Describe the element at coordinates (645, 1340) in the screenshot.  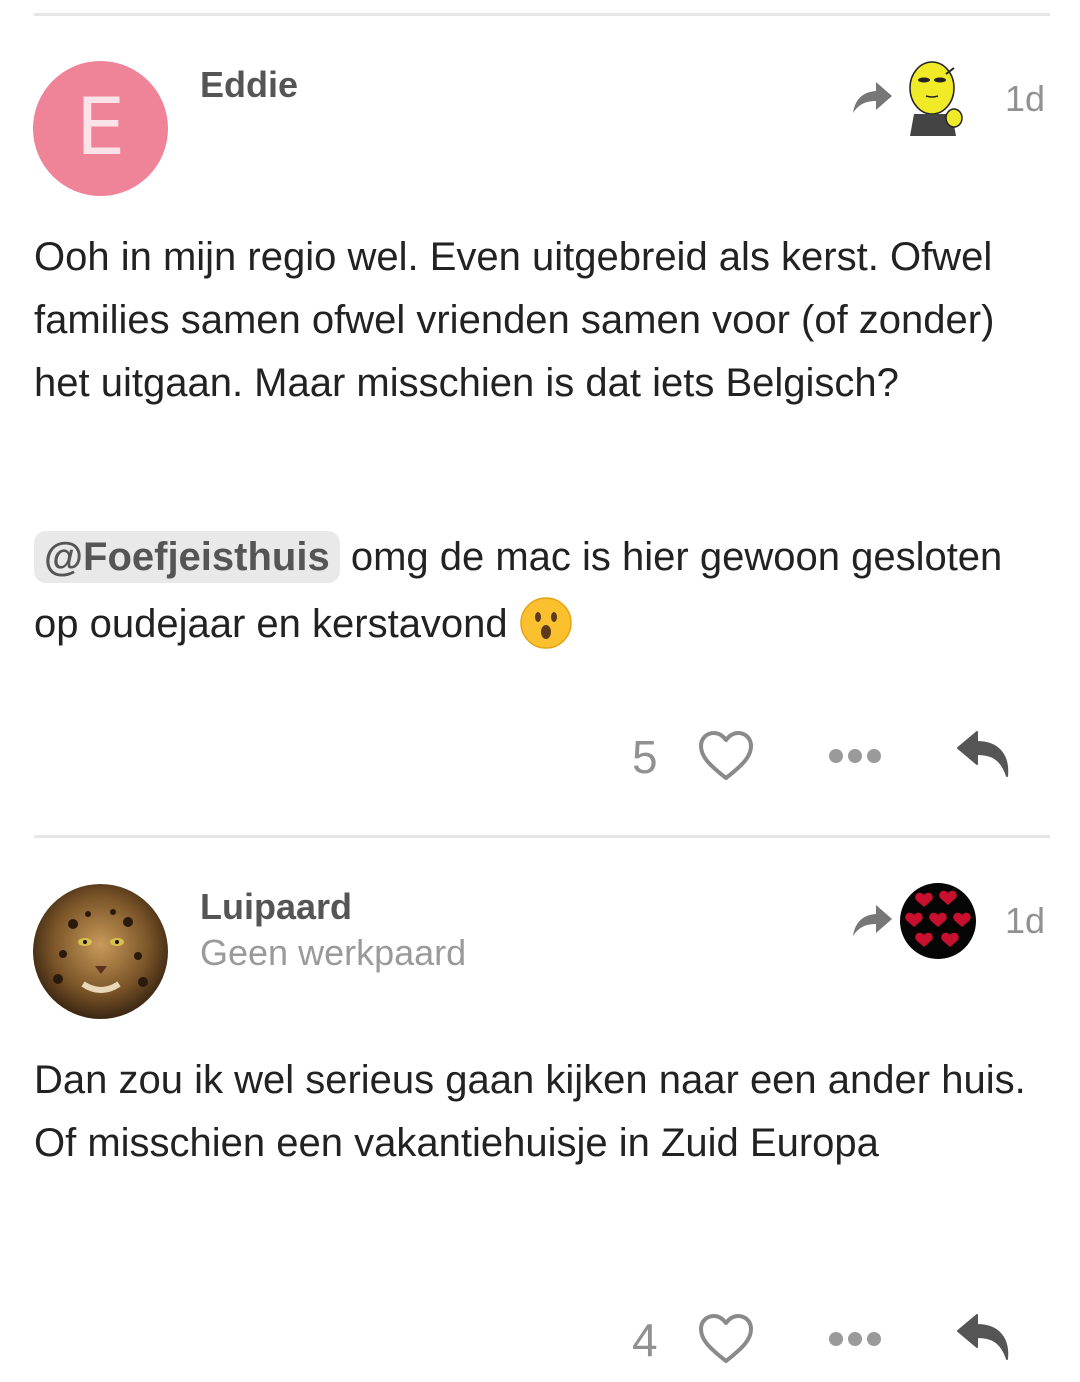
I see `like-count: 4` at that location.